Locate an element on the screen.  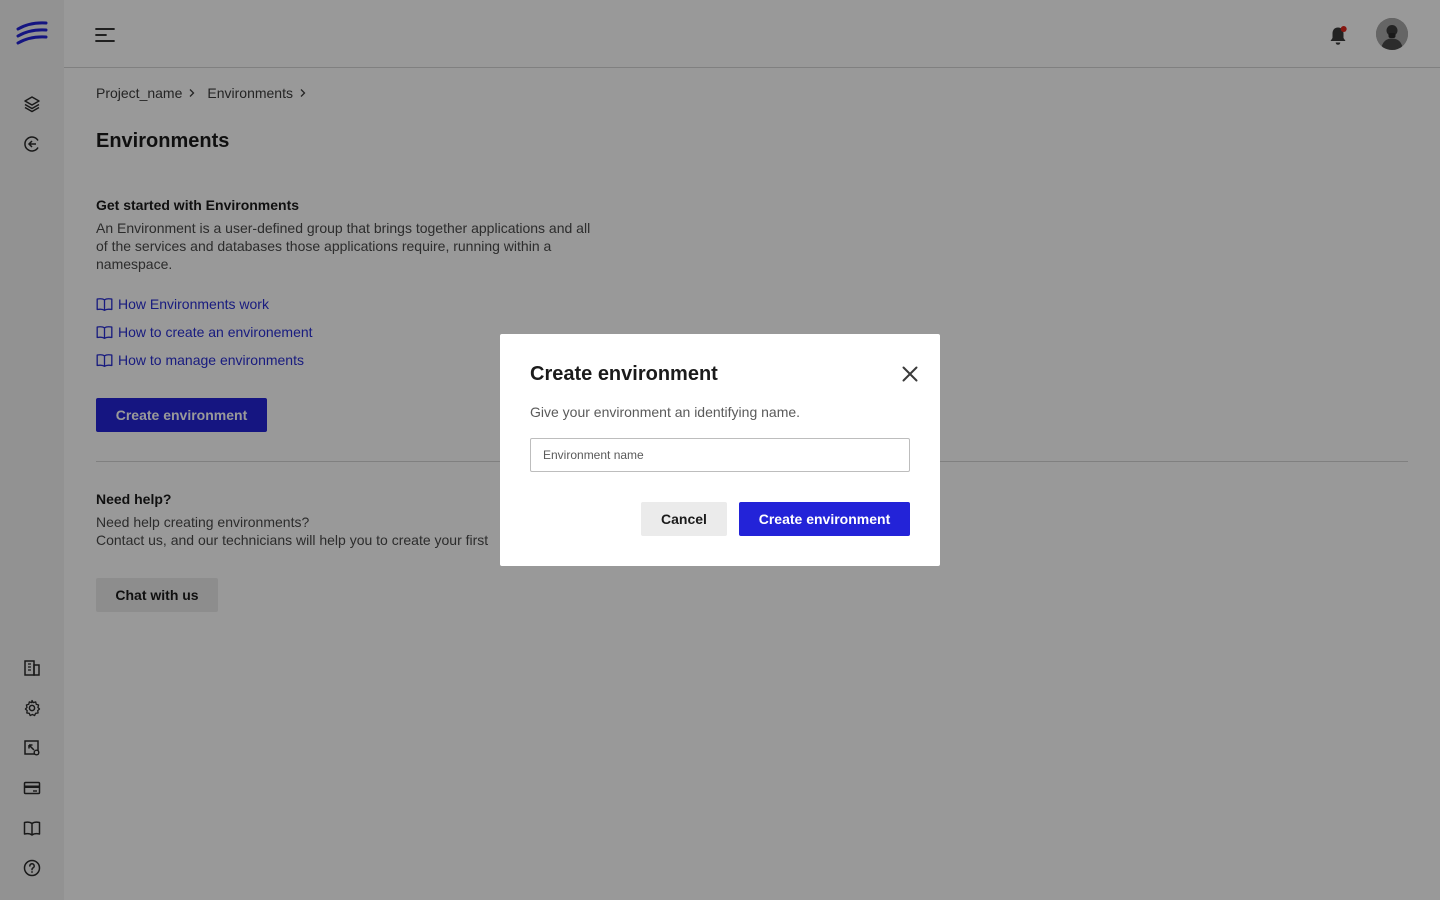
close-icon is located at coordinates (910, 374).